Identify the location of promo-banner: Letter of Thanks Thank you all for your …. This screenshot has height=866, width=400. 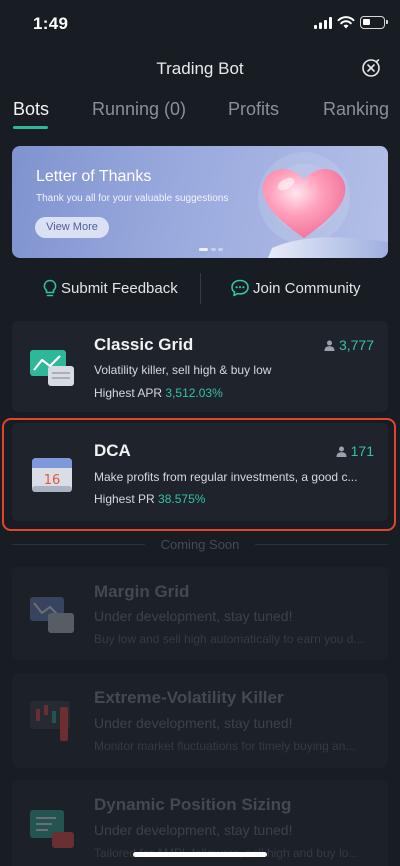
(200, 202).